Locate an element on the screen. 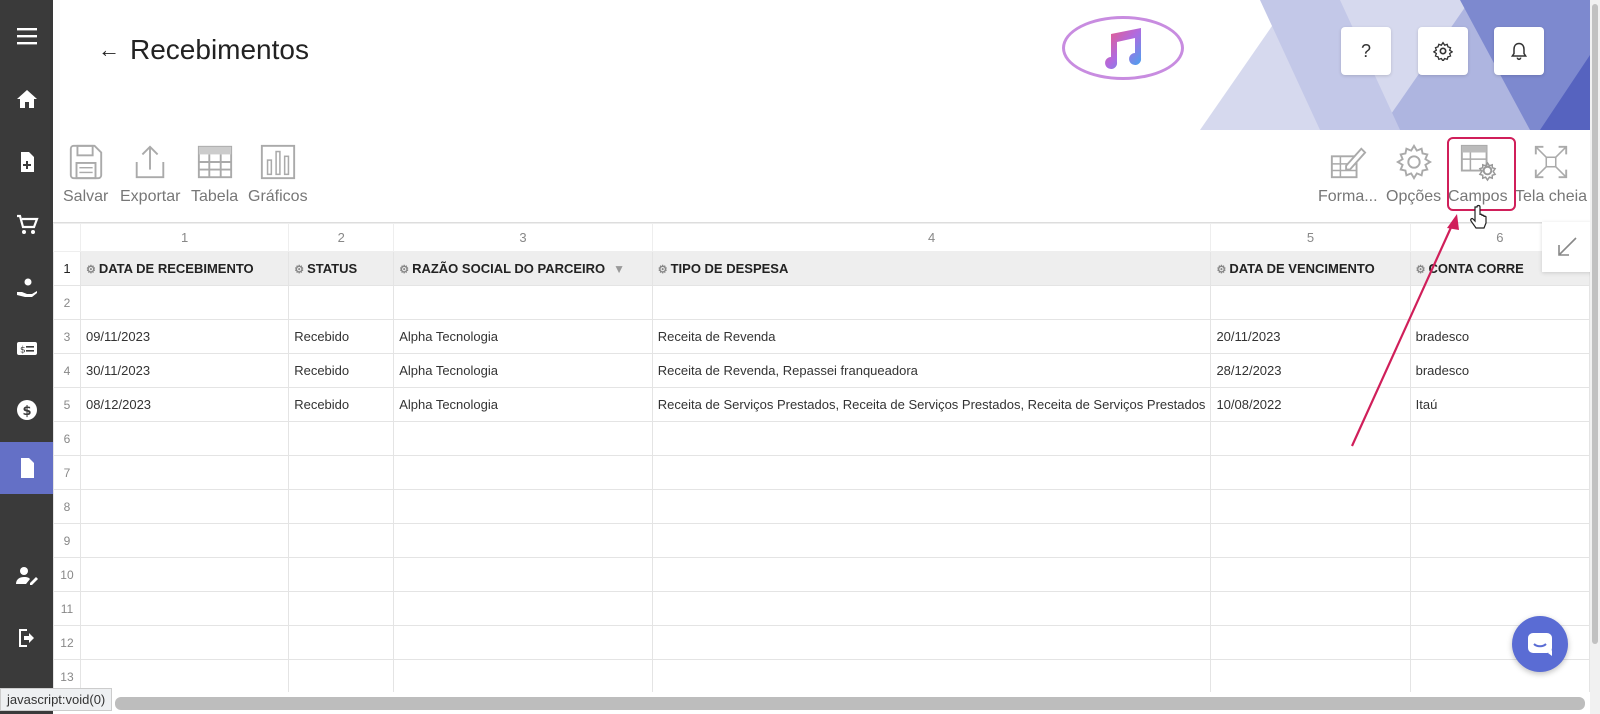  table-row: 12 is located at coordinates (821, 642).